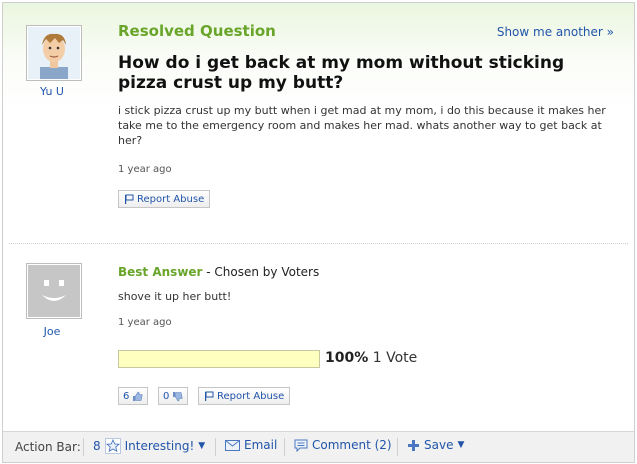  Describe the element at coordinates (97, 446) in the screenshot. I see `interesting-count: 8` at that location.